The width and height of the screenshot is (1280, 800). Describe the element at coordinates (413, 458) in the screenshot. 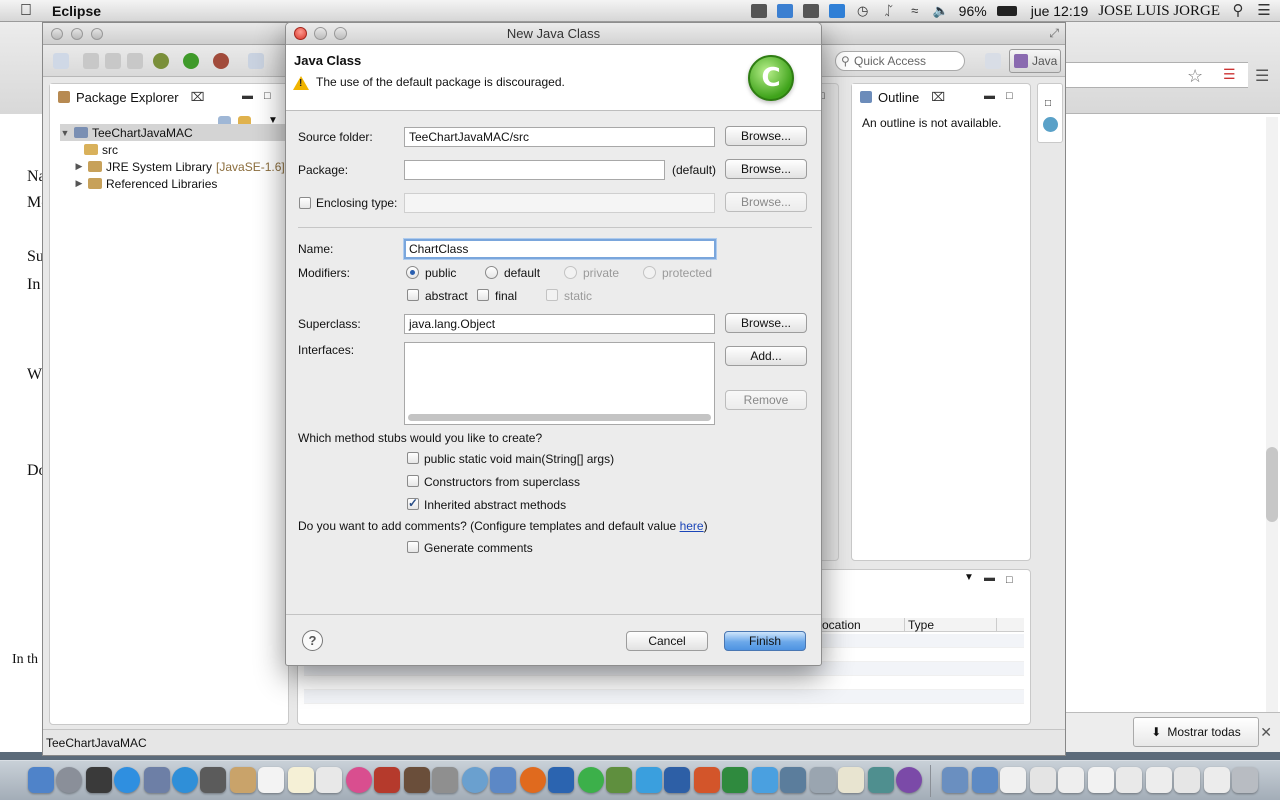

I see `main-method-checkbox` at that location.